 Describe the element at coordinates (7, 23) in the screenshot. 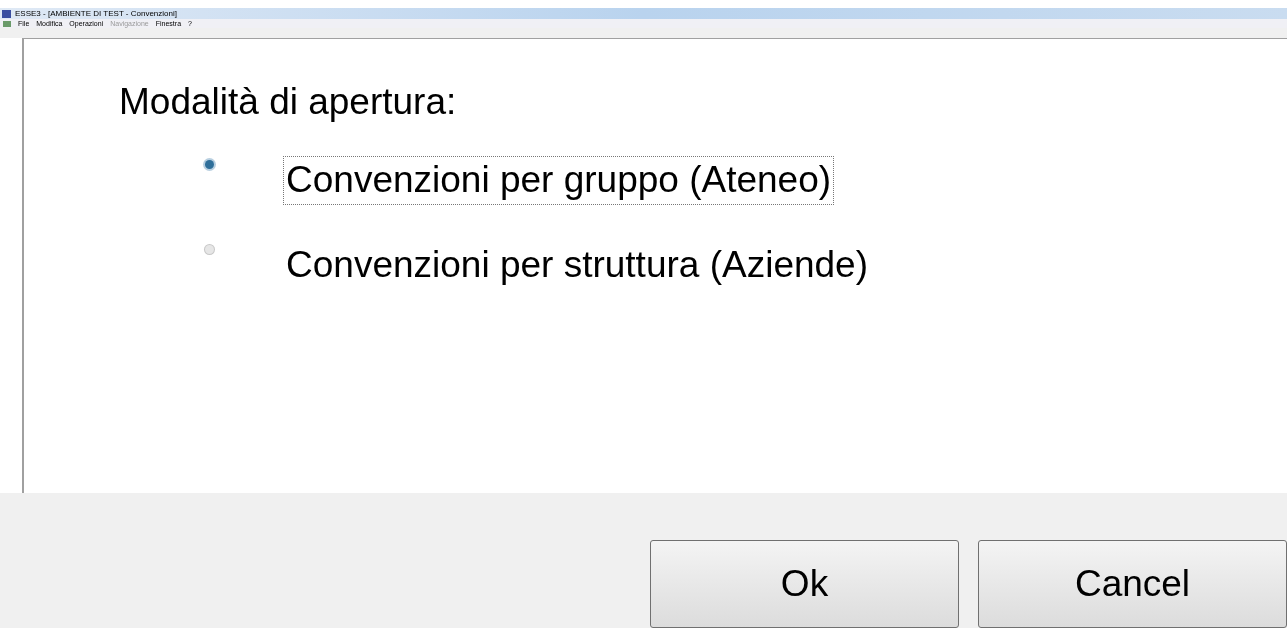

I see `document-icon` at that location.